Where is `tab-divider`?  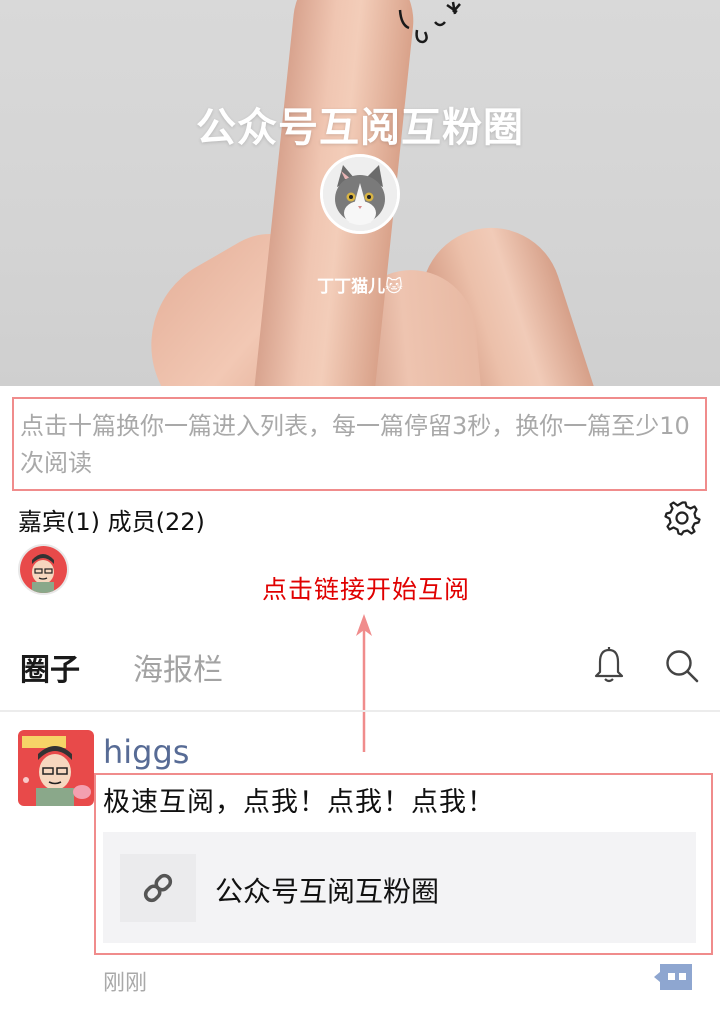 tab-divider is located at coordinates (360, 711).